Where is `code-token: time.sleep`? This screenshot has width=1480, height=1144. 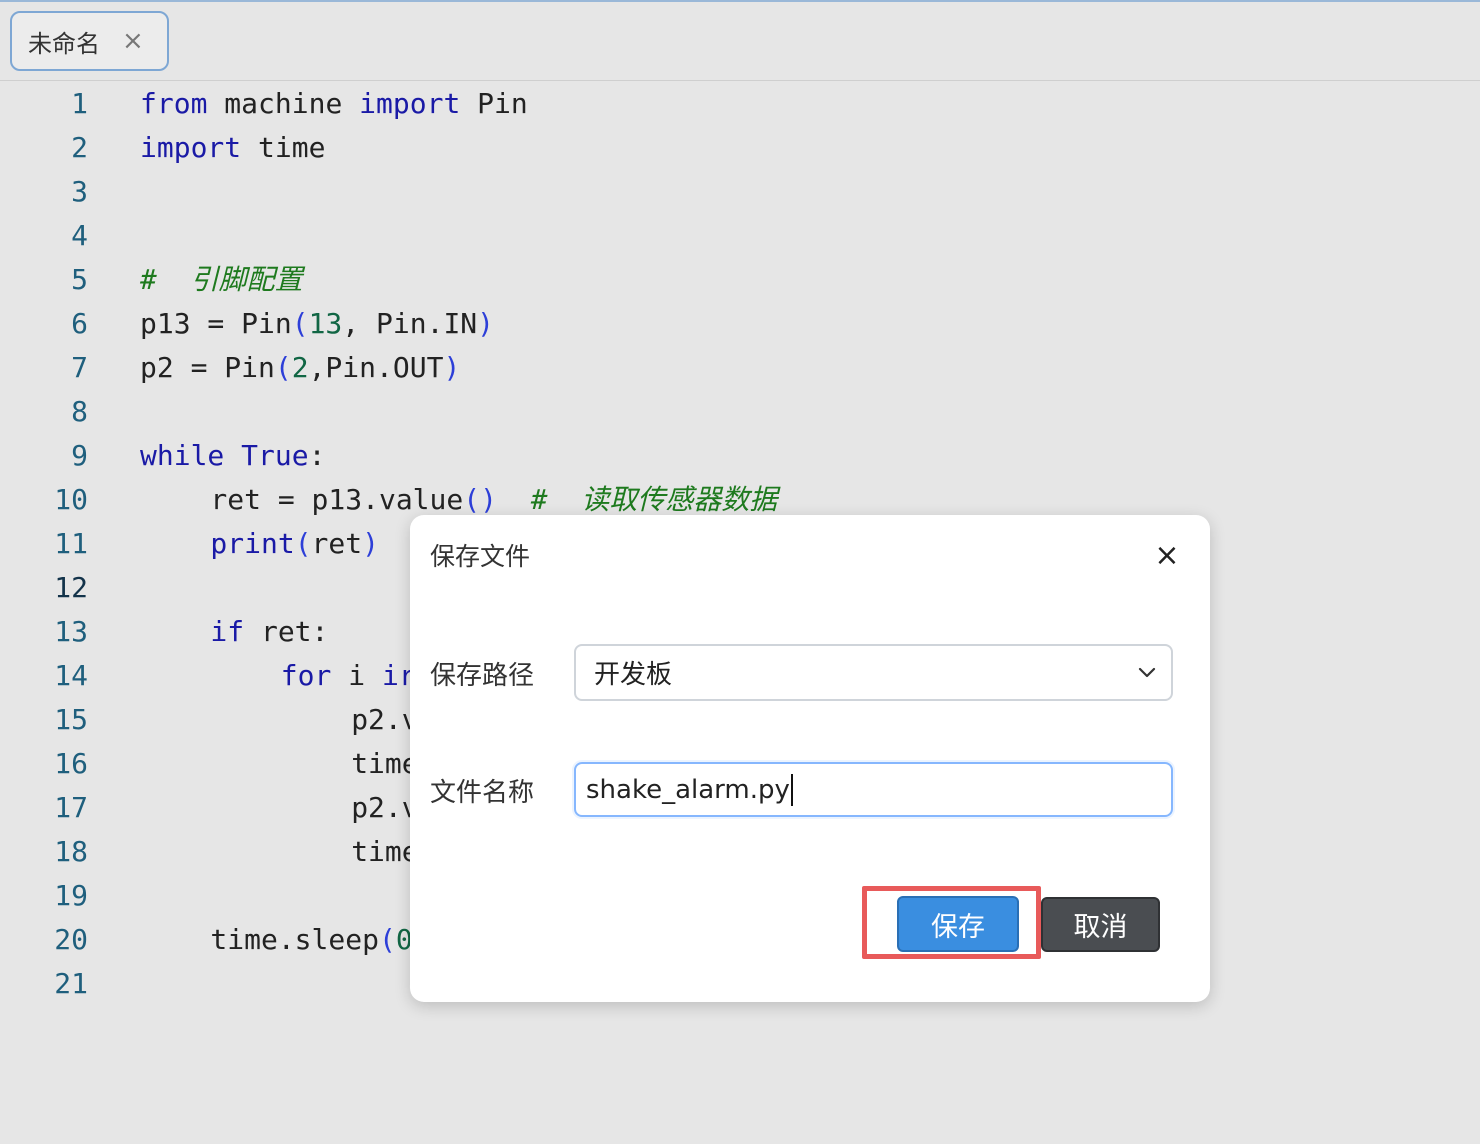 code-token: time.sleep is located at coordinates (294, 939).